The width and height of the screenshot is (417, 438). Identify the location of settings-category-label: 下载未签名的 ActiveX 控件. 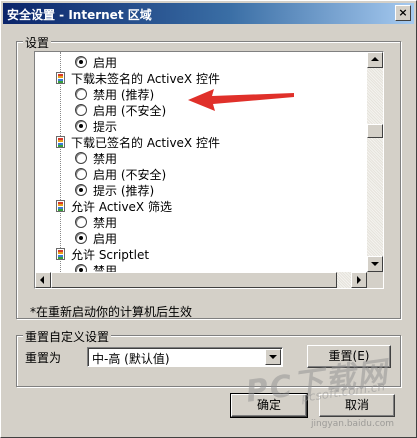
(145, 78).